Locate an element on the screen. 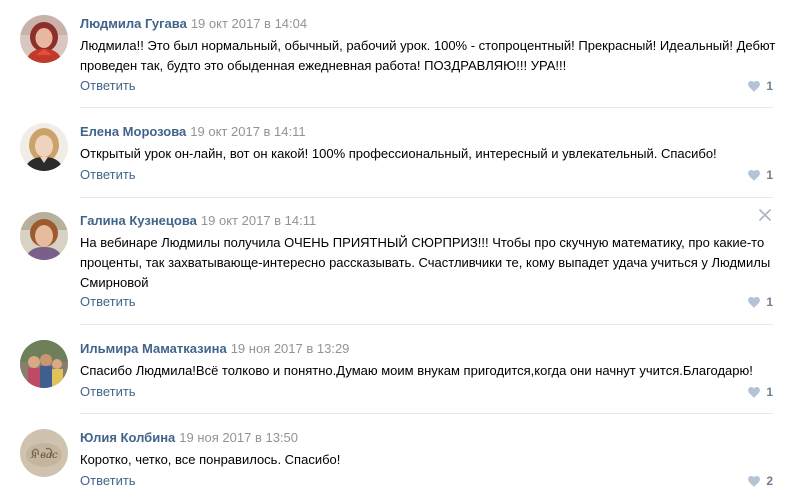 The image size is (790, 501). avatar: я вас is located at coordinates (44, 453).